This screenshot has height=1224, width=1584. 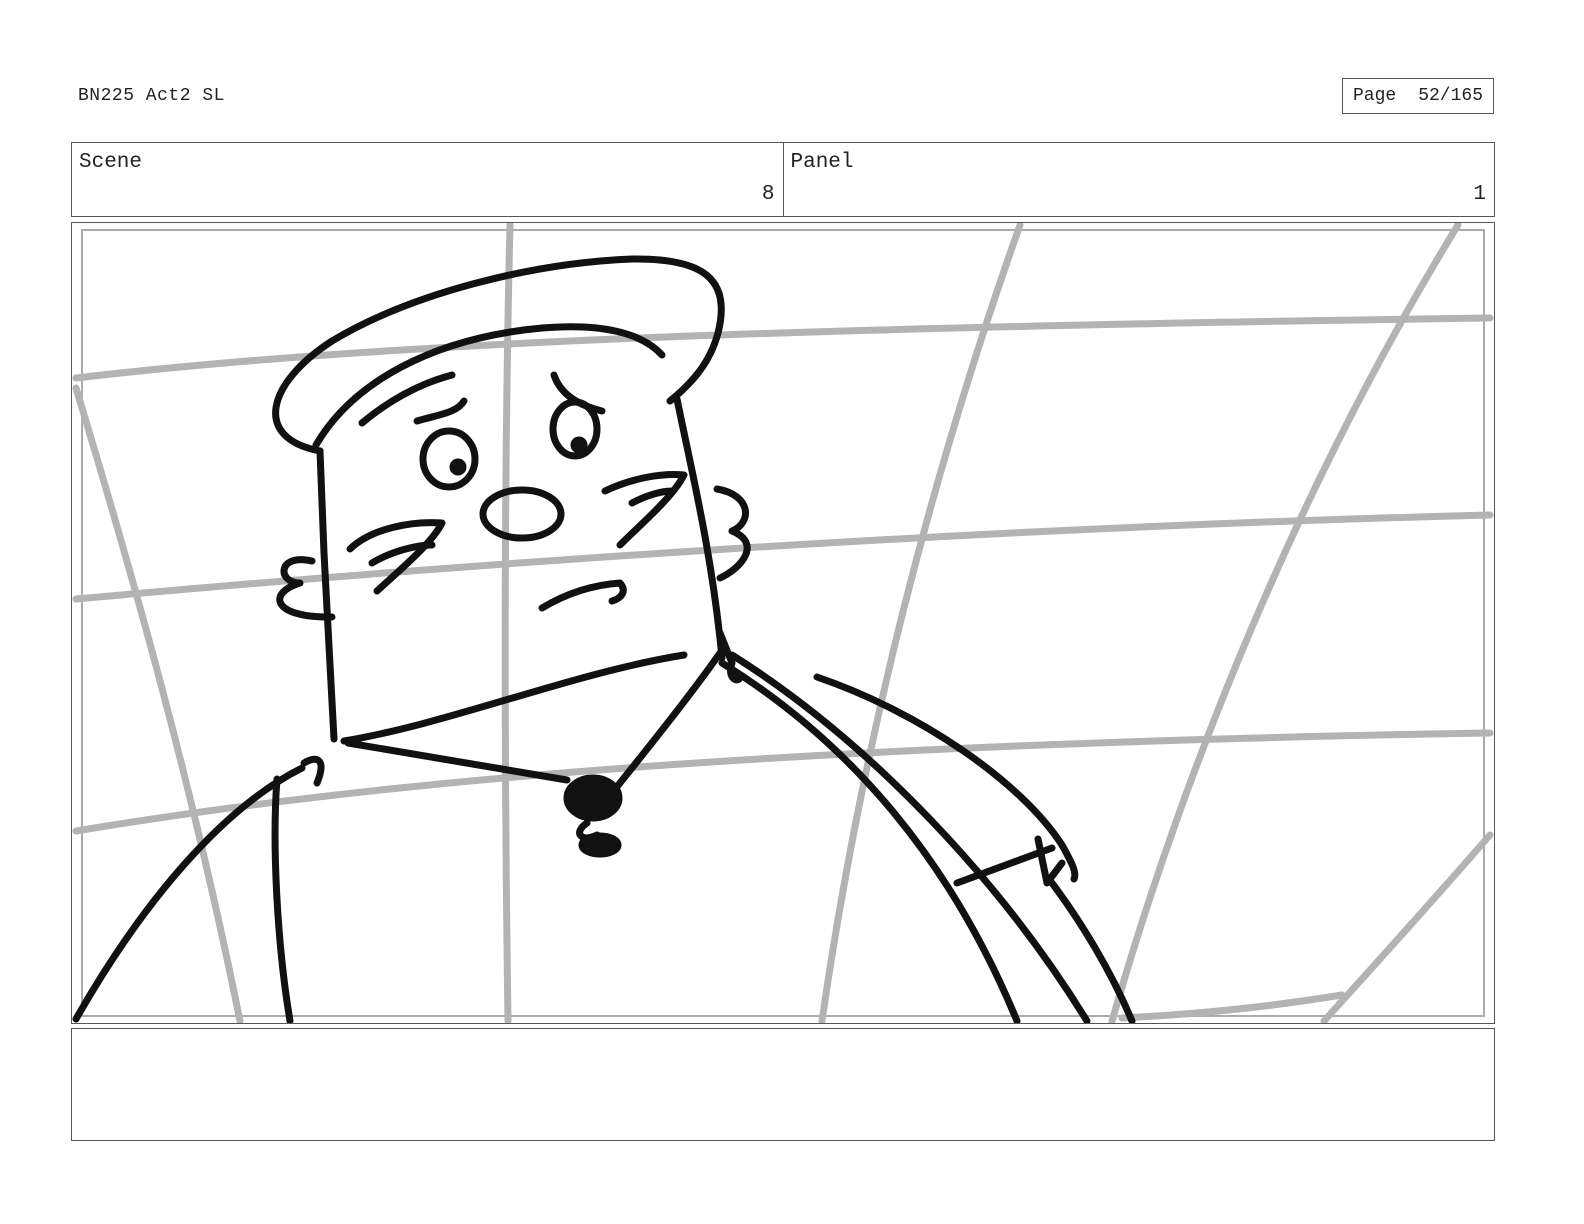 I want to click on collar-line, so click(x=666, y=723).